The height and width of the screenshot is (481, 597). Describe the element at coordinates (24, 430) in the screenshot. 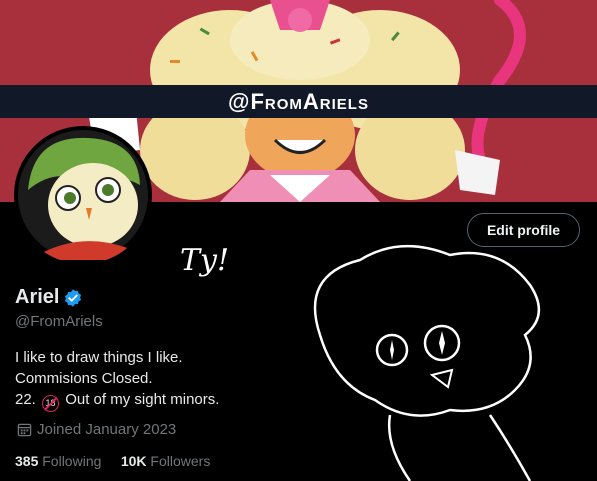

I see `calendar-icon` at that location.